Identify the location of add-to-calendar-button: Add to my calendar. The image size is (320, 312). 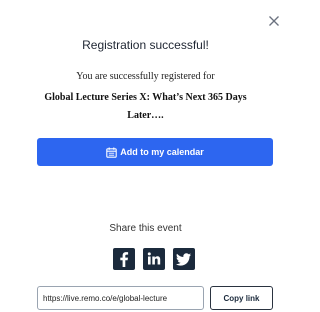
(155, 152).